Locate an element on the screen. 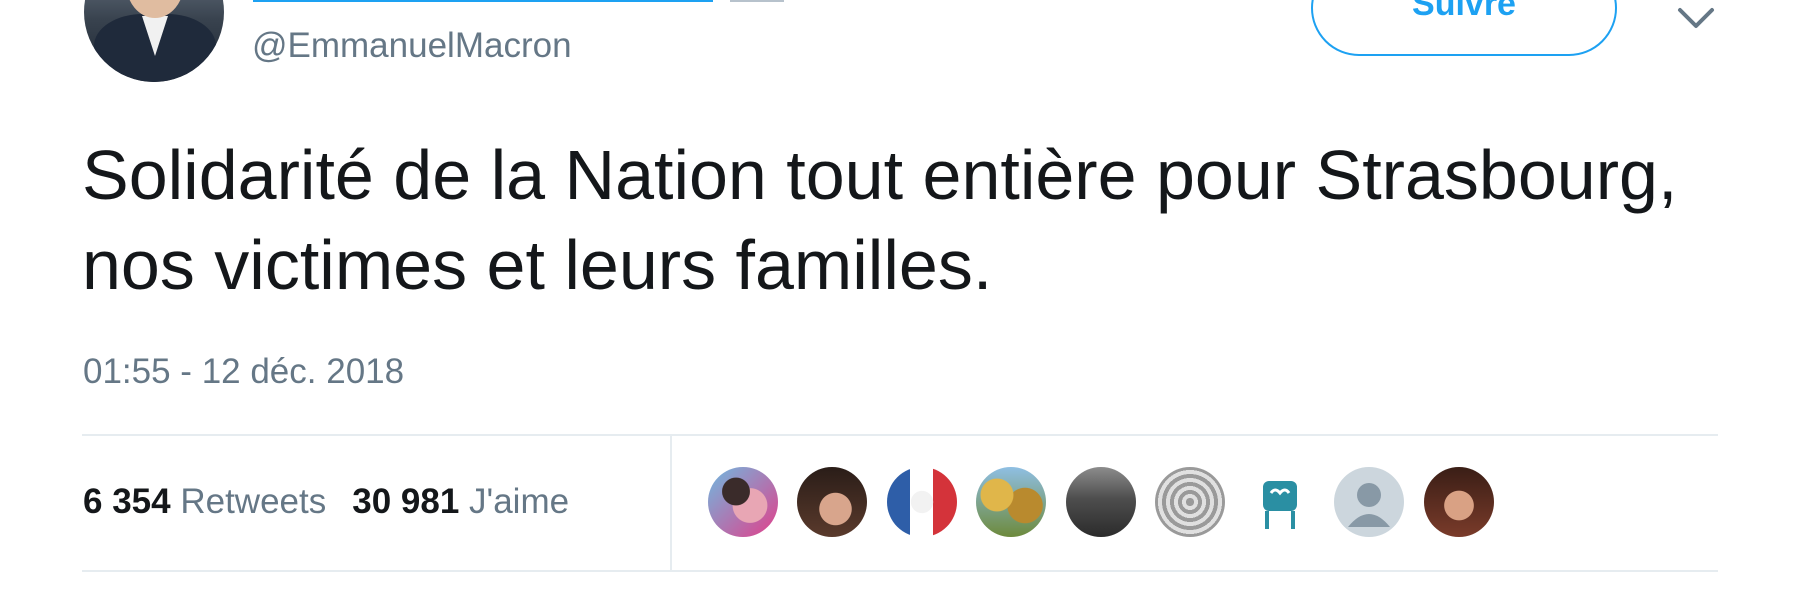 The width and height of the screenshot is (1800, 600). chevron-down-icon is located at coordinates (1696, 18).